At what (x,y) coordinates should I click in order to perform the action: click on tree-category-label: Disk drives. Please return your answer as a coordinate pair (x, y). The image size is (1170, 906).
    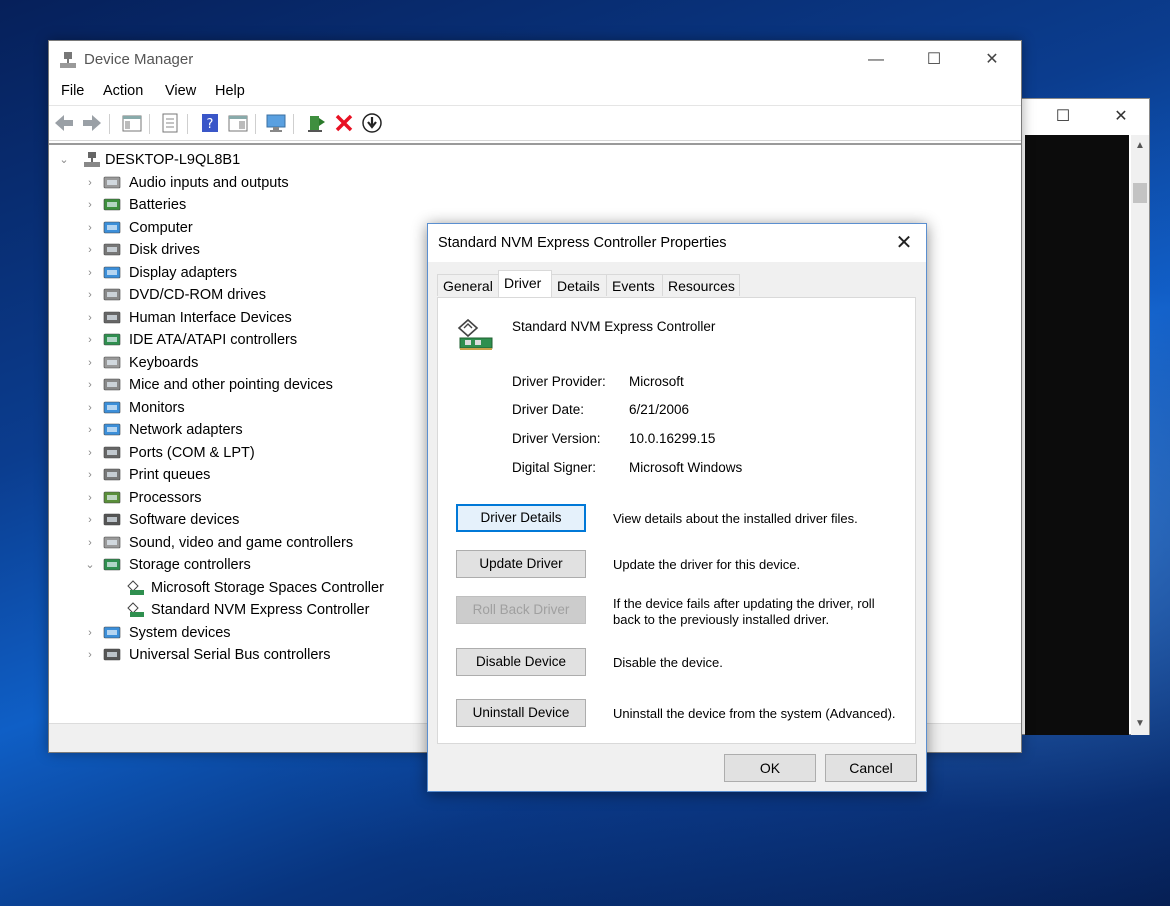
    Looking at the image, I should click on (164, 250).